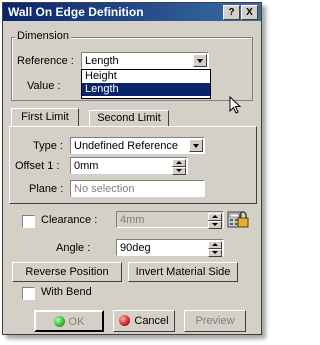  I want to click on reference-combo: Length, so click(145, 60).